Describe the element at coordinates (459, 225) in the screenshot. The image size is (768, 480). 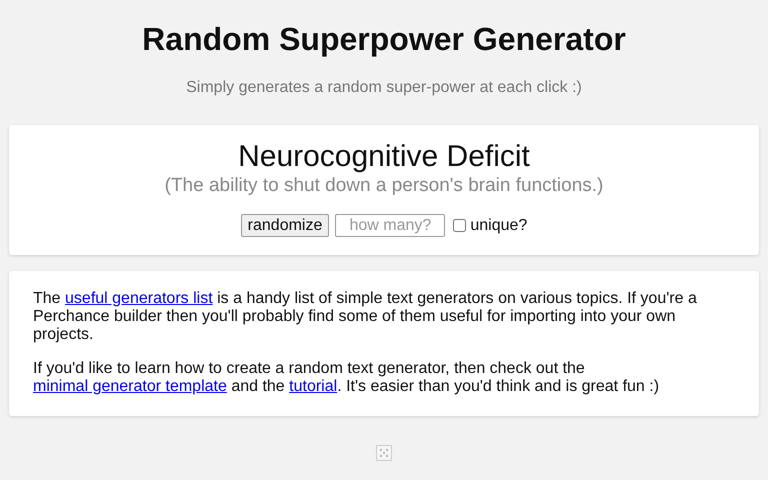
I see `unique-checkbox` at that location.